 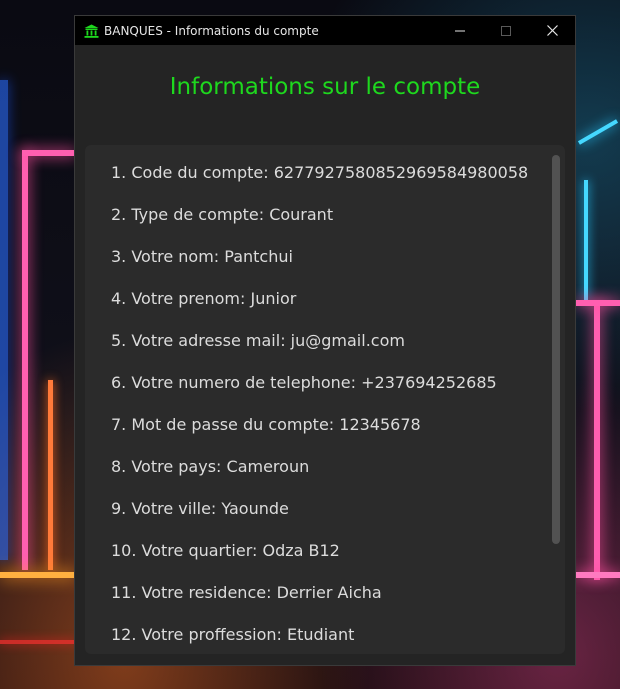 I want to click on scrollbar-thumb, so click(x=556, y=349).